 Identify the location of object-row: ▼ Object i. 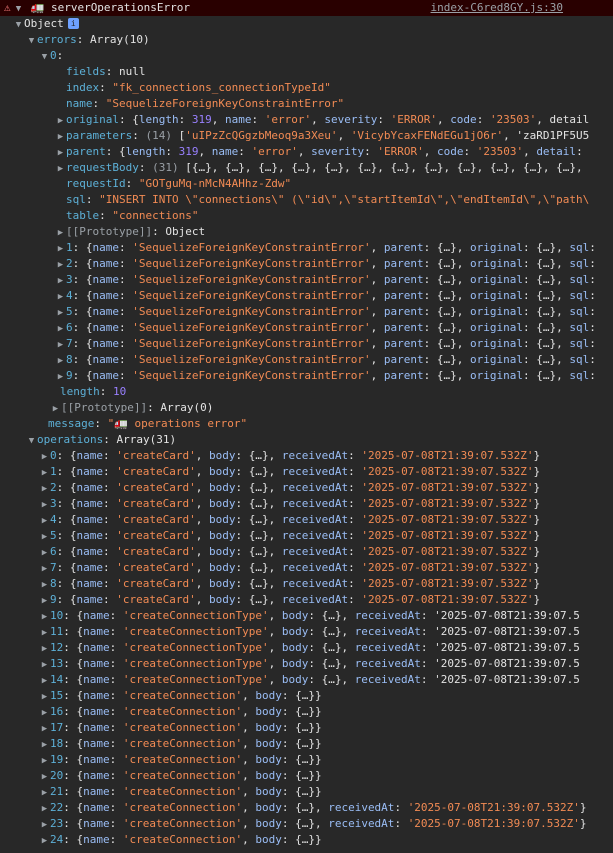
(306, 24).